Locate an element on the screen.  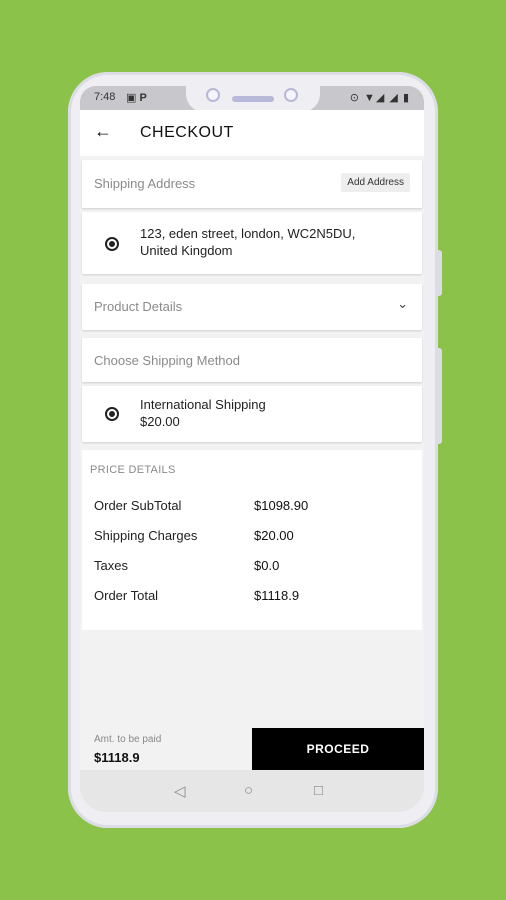
power-button is located at coordinates (439, 396).